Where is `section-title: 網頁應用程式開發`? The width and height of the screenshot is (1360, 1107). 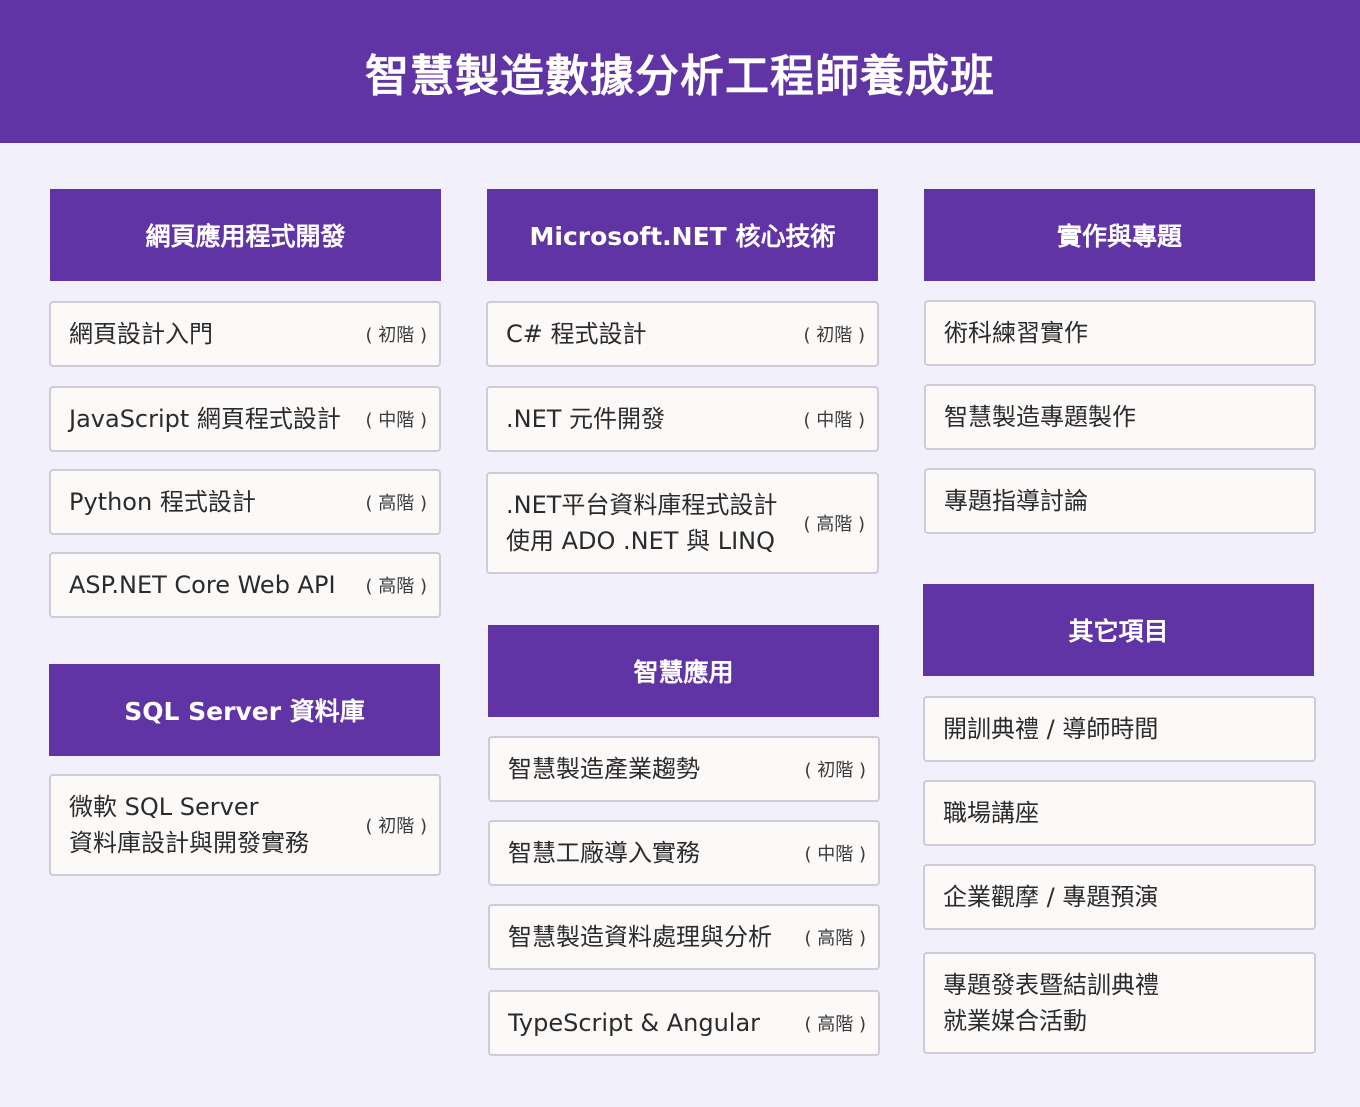 section-title: 網頁應用程式開發 is located at coordinates (245, 236).